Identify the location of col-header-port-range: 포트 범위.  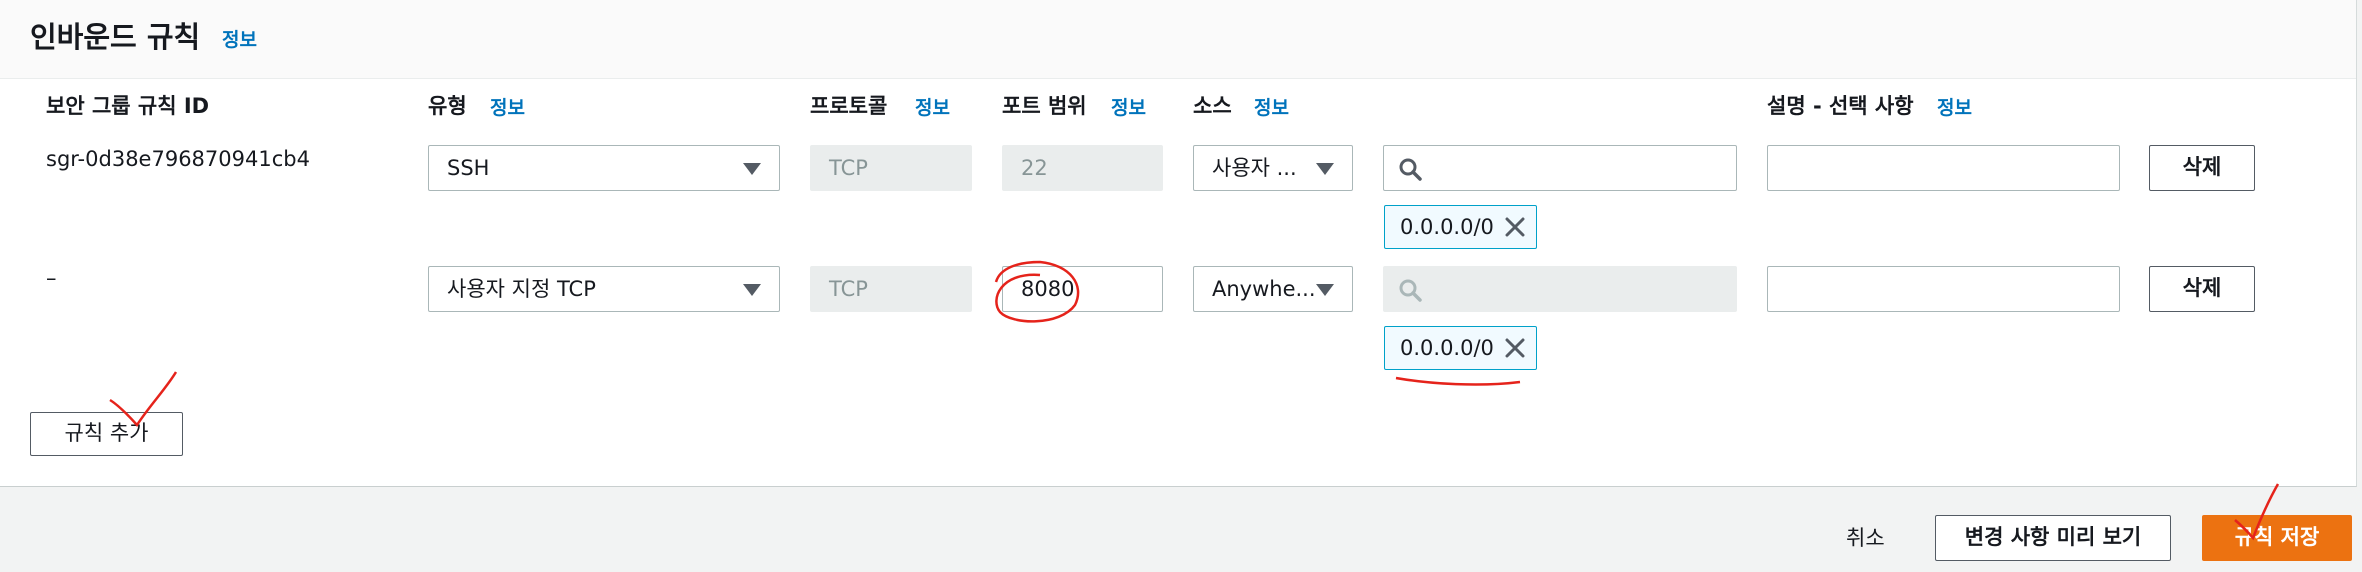
(1044, 106).